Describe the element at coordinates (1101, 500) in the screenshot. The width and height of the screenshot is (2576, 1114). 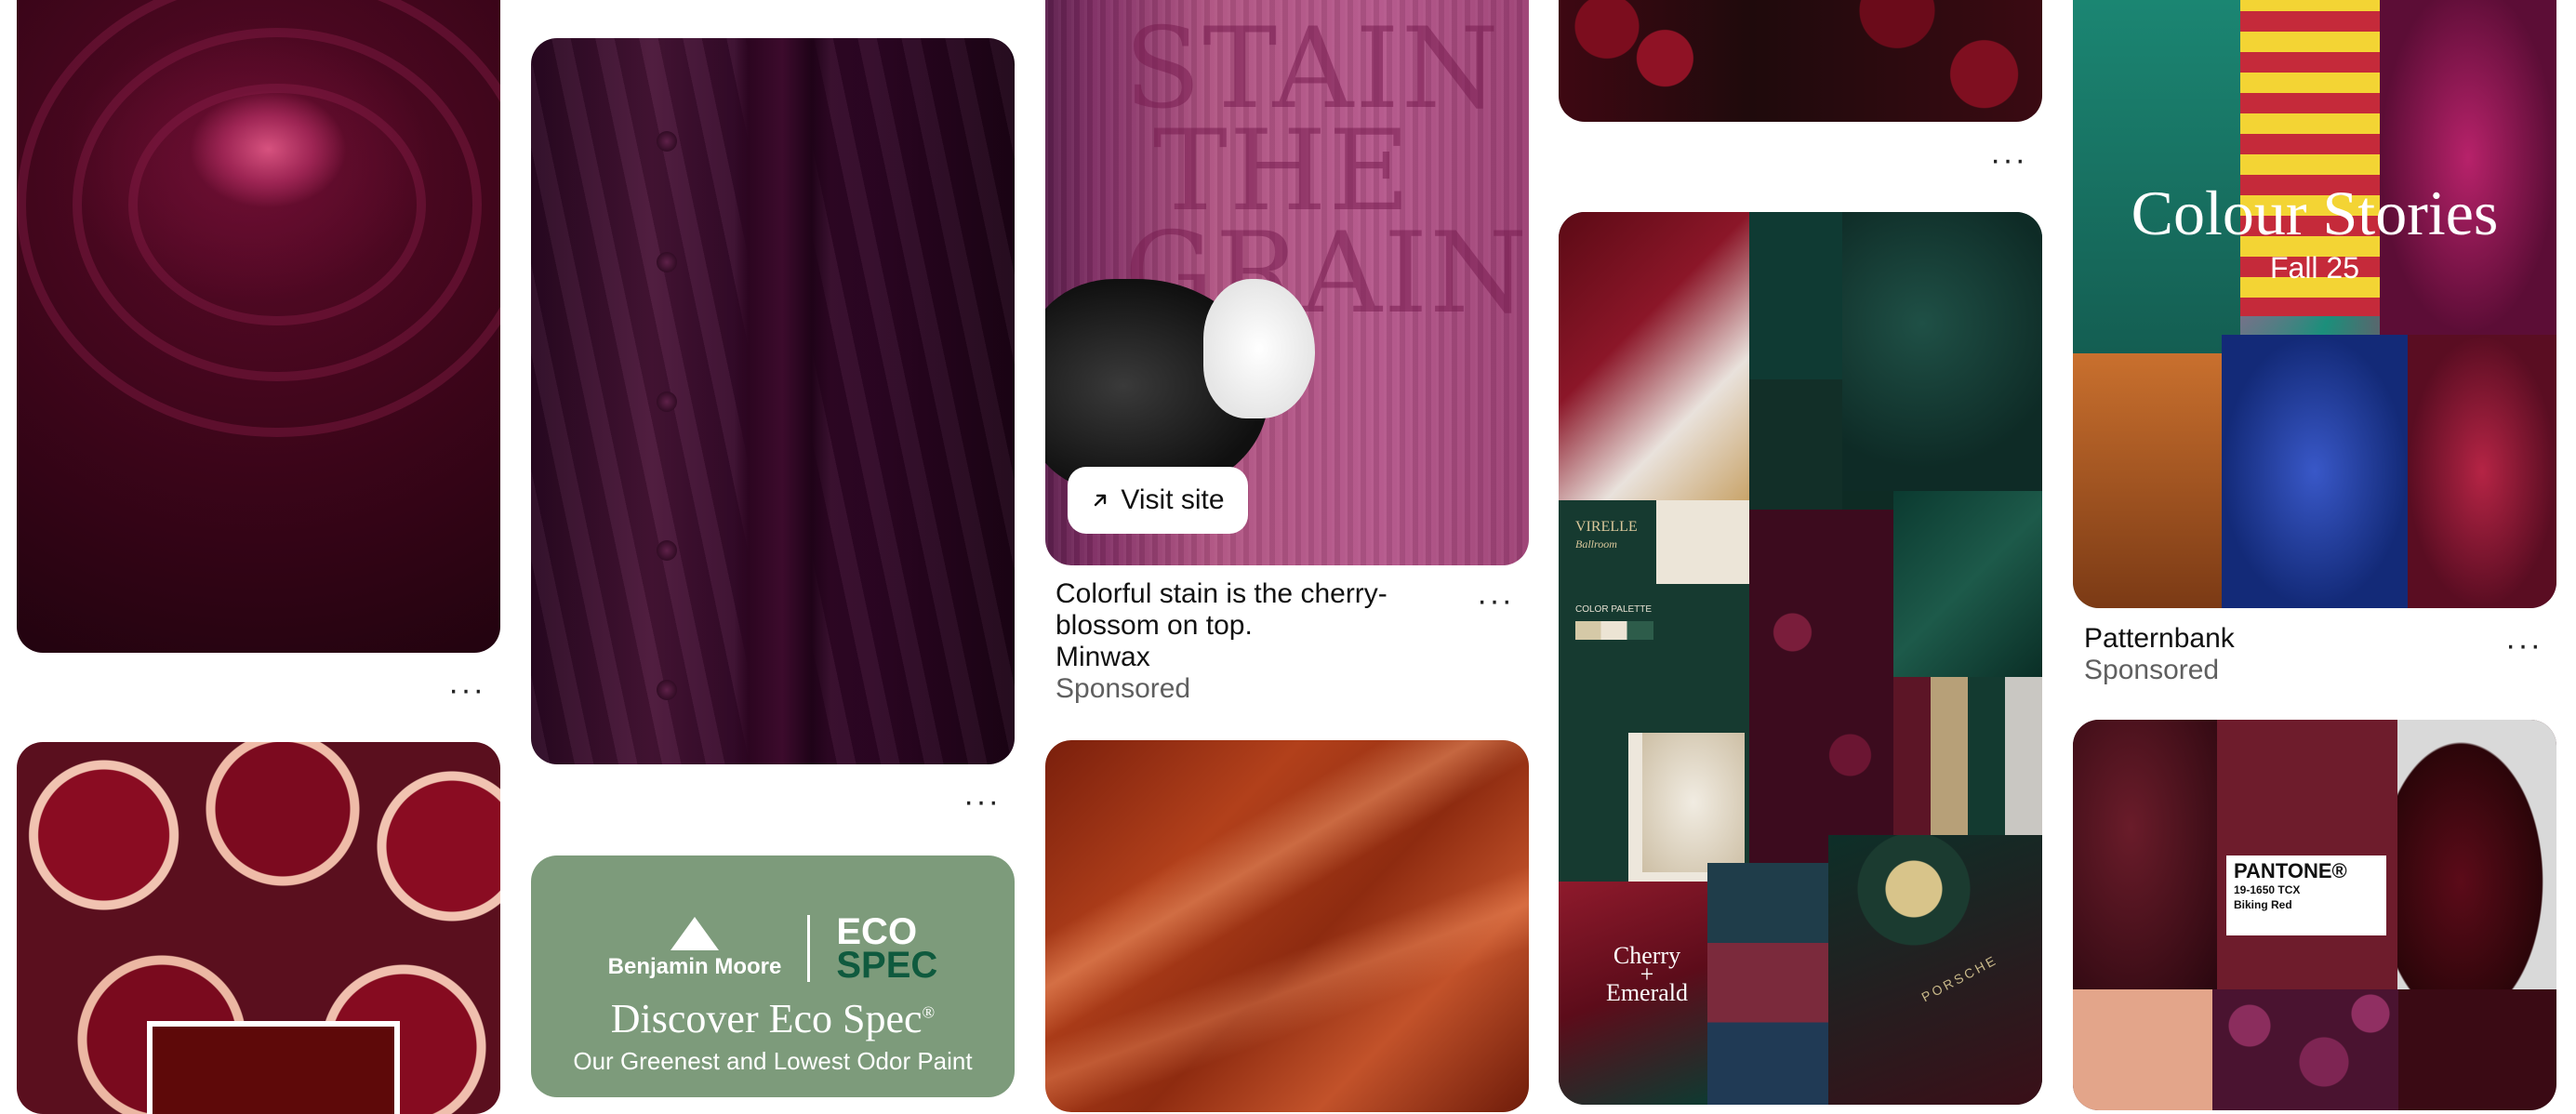
I see `arrow-up-right-icon` at that location.